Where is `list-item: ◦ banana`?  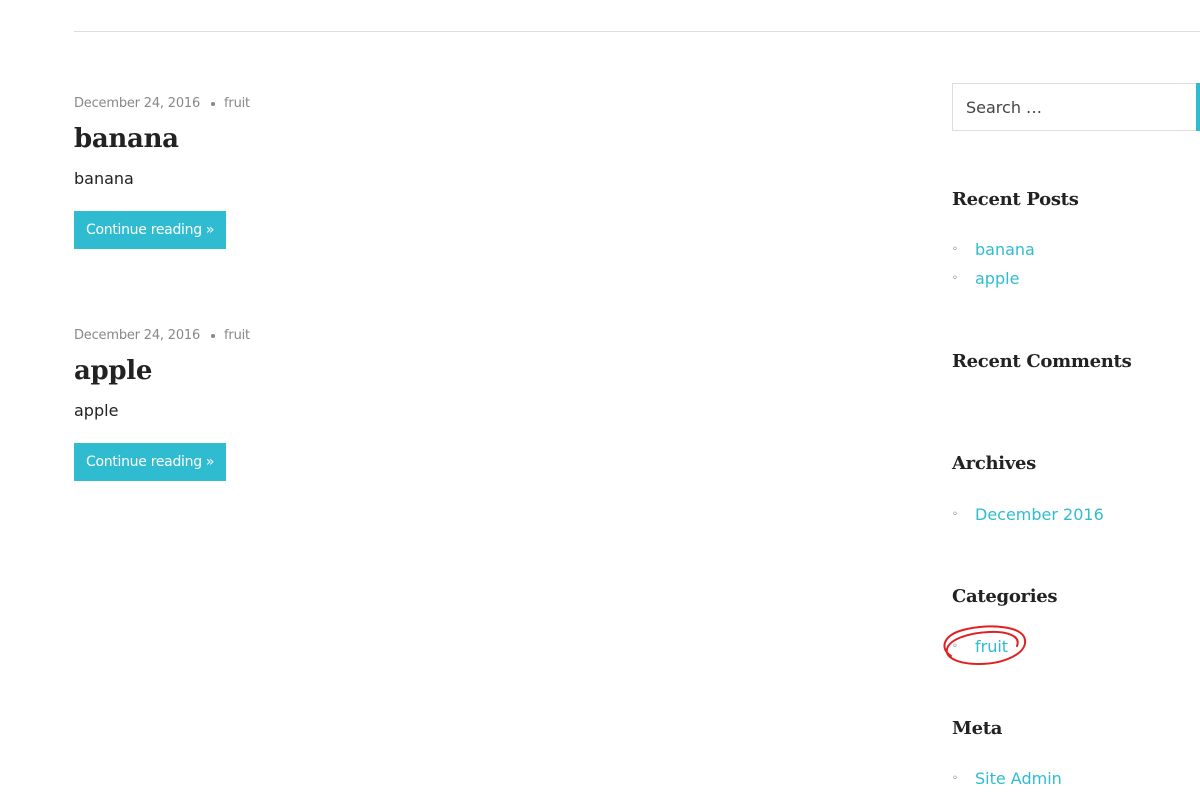 list-item: ◦ banana is located at coordinates (993, 249).